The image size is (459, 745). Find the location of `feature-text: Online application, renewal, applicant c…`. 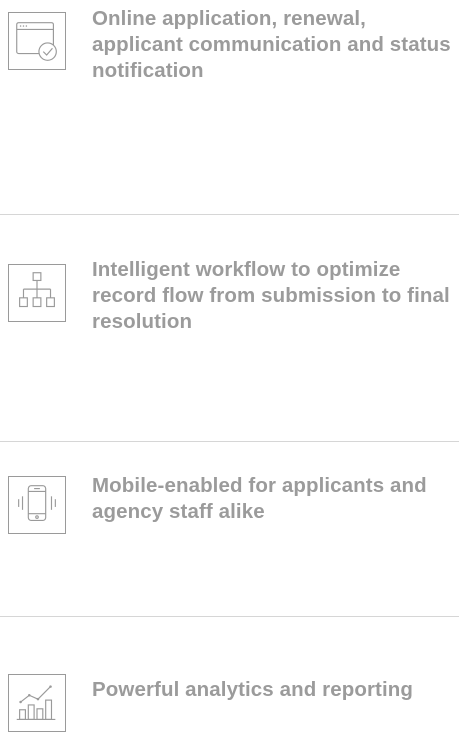

feature-text: Online application, renewal, applicant c… is located at coordinates (271, 44).